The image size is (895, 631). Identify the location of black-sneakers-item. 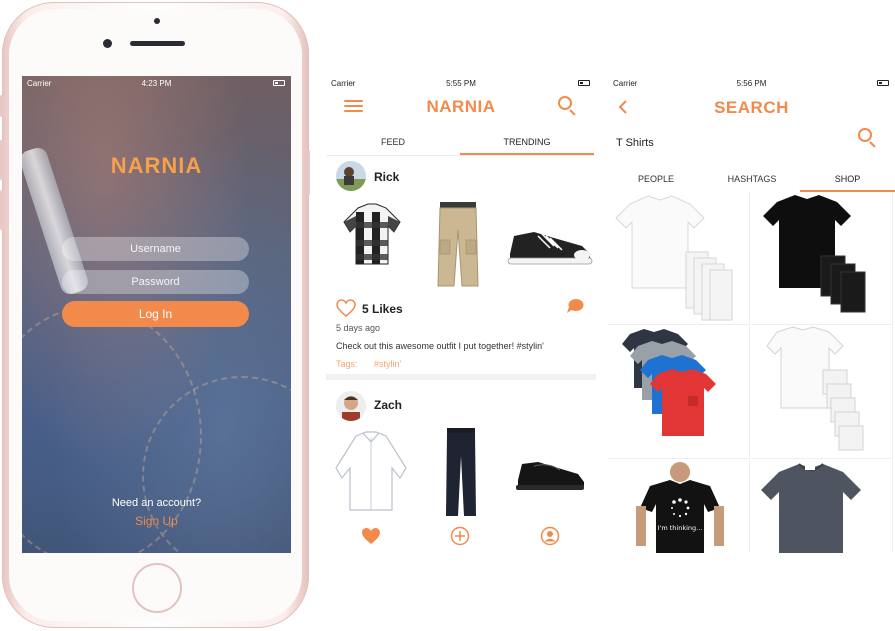
(549, 248).